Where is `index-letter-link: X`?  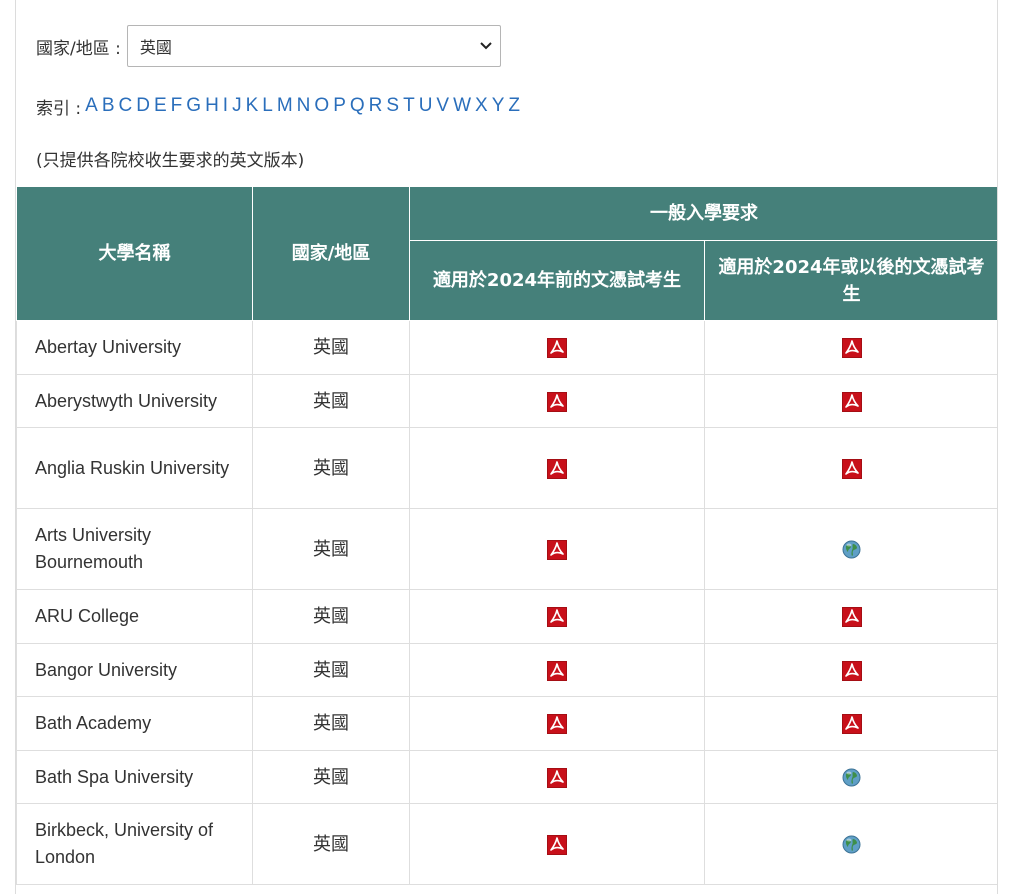
index-letter-link: X is located at coordinates (481, 106).